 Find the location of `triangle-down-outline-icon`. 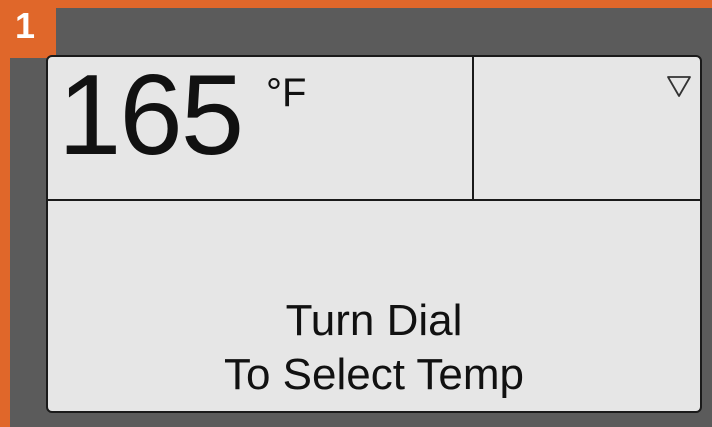

triangle-down-outline-icon is located at coordinates (679, 86).